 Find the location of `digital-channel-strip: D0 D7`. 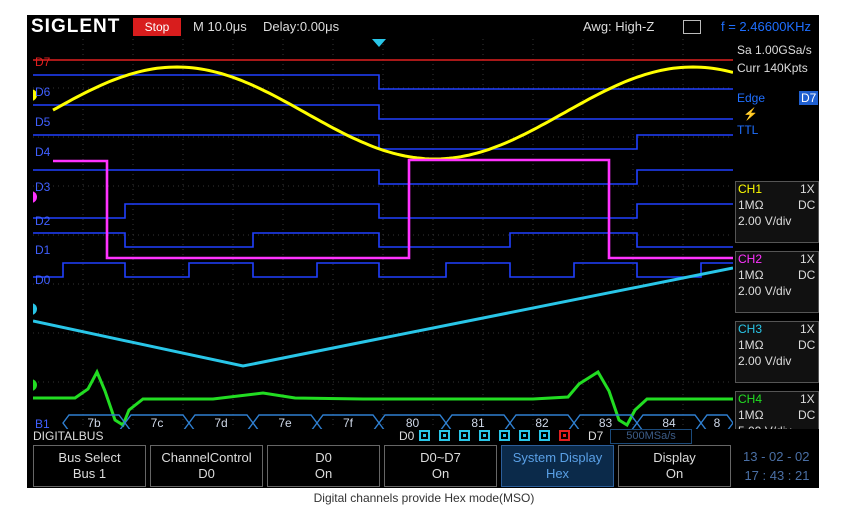

digital-channel-strip: D0 D7 is located at coordinates (501, 436).